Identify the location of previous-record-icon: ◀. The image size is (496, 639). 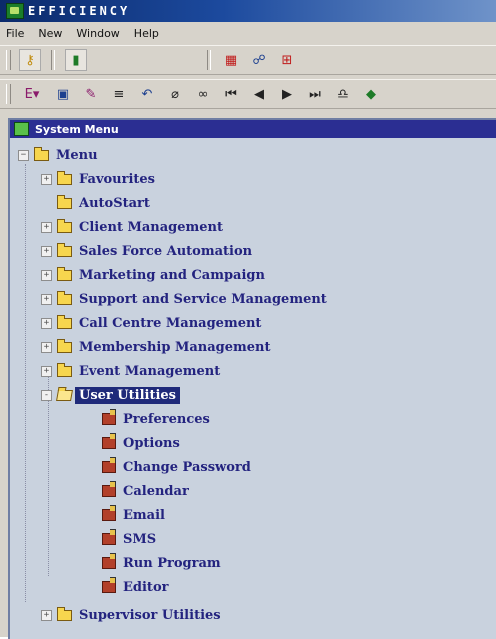
(259, 94).